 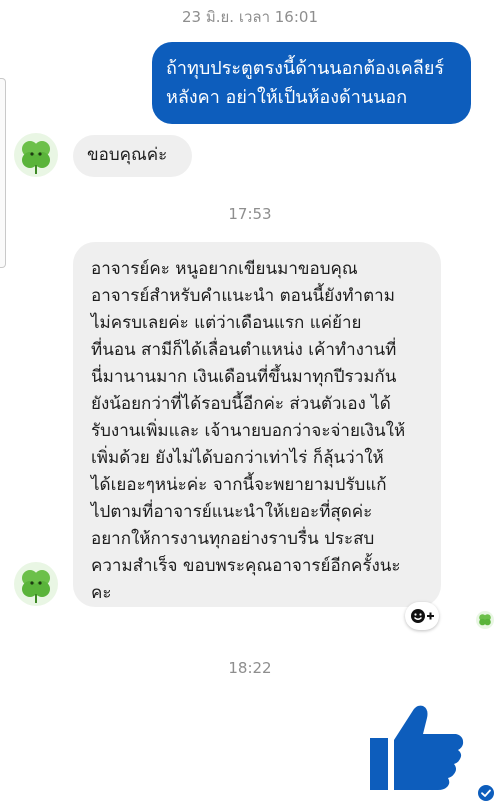 What do you see at coordinates (287, 97) in the screenshot?
I see `message-line: หลังคา อย่าให้เป็นห้องด้านนอก` at bounding box center [287, 97].